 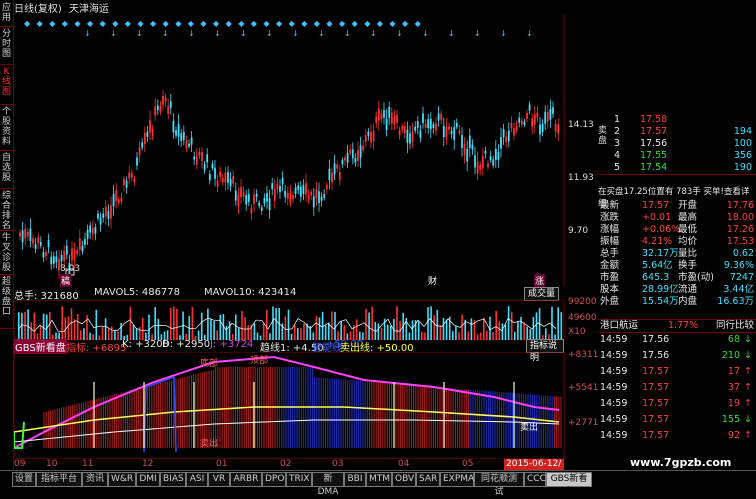 What do you see at coordinates (735, 326) in the screenshot?
I see `peer-compare-link: 同行比较` at bounding box center [735, 326].